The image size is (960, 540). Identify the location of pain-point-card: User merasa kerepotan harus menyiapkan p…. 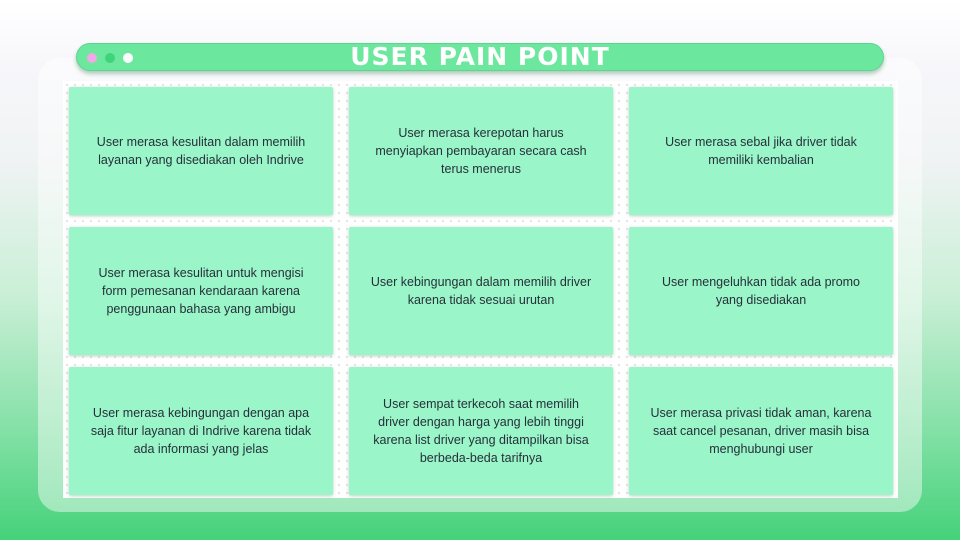
(481, 151).